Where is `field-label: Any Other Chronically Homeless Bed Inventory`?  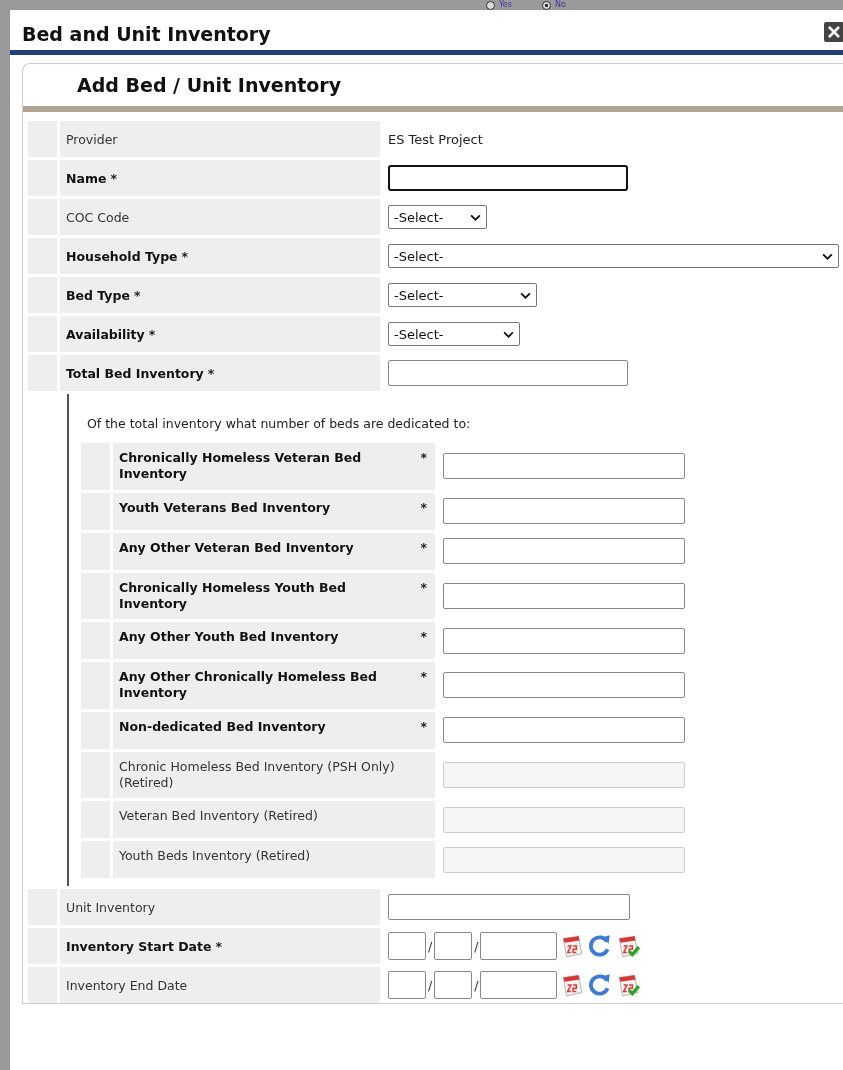
field-label: Any Other Chronically Homeless Bed Inventory is located at coordinates (248, 685).